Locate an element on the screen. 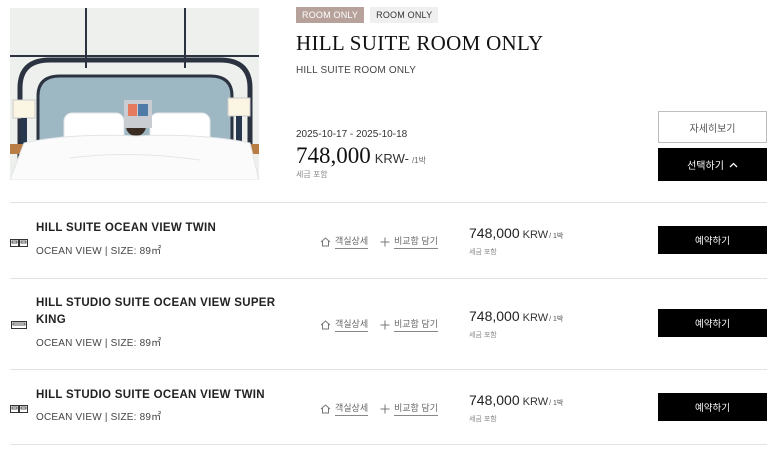 The height and width of the screenshot is (449, 773). view-details-button: 자세히보기 is located at coordinates (712, 127).